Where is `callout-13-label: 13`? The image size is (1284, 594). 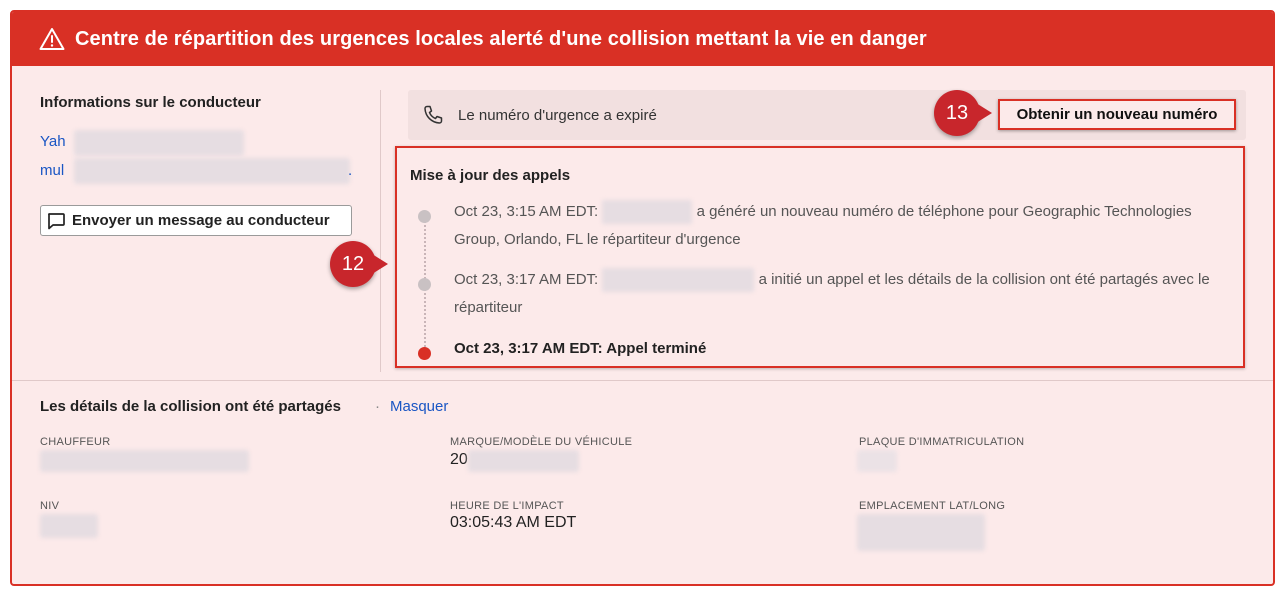
callout-13-label: 13 is located at coordinates (957, 112).